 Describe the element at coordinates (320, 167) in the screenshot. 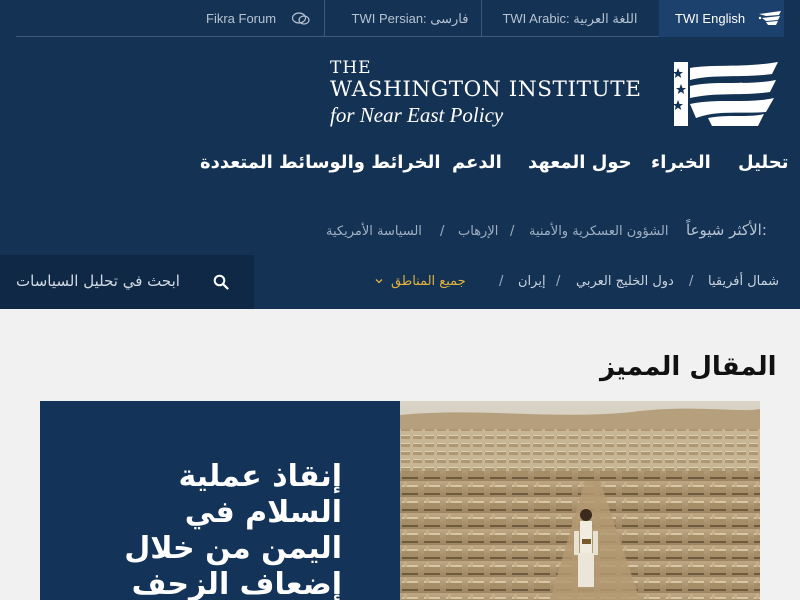

I see `nav-maps-multimedia: الخرائط والوسائط المتعددة` at that location.